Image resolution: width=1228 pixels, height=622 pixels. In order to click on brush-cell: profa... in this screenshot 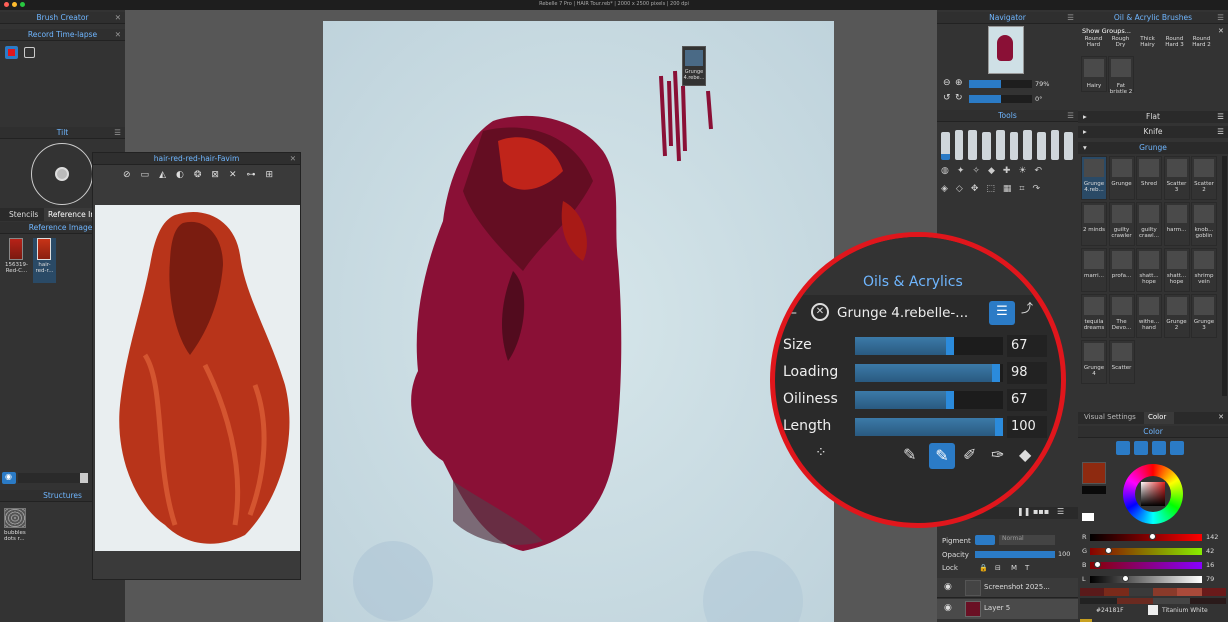, I will do `click(1121, 270)`.